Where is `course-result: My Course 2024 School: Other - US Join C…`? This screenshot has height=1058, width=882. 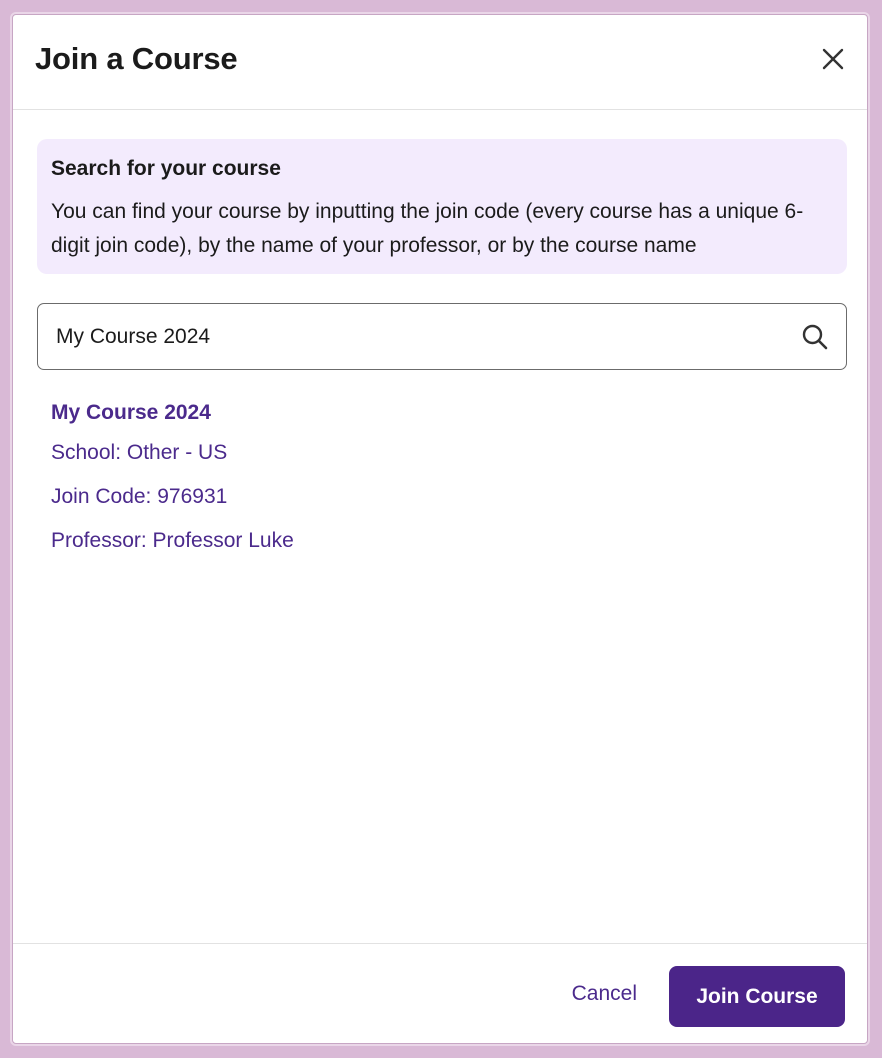
course-result: My Course 2024 School: Other - US Join C… is located at coordinates (431, 479).